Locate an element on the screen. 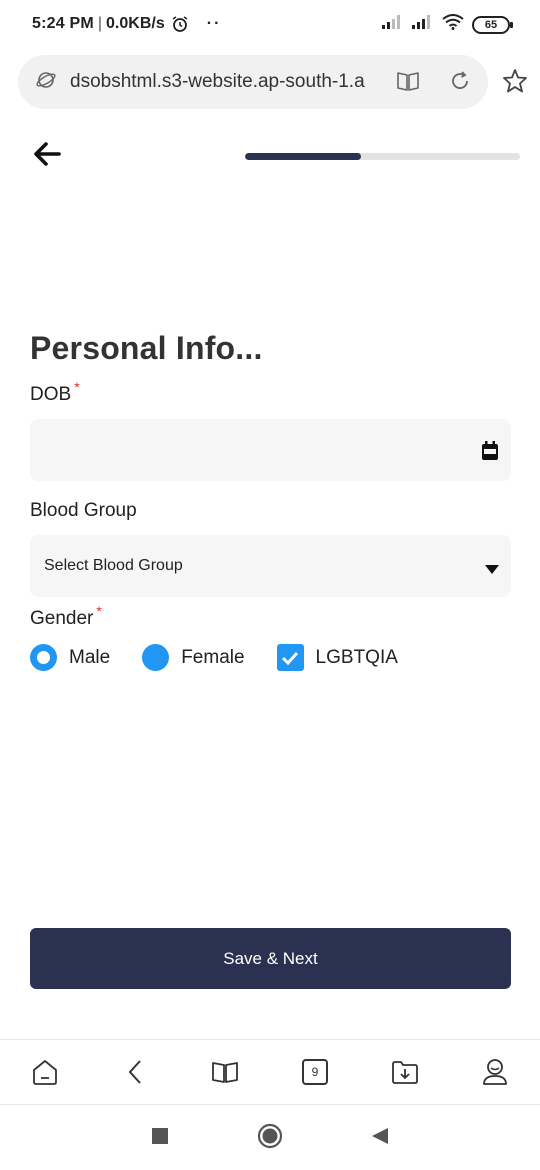 The height and width of the screenshot is (1170, 540). home-icon is located at coordinates (45, 1072).